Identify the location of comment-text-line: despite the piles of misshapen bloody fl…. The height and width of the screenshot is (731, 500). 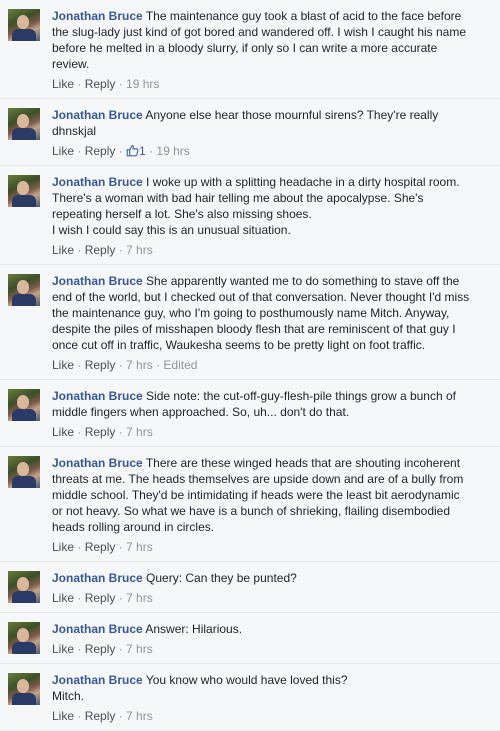
(254, 329).